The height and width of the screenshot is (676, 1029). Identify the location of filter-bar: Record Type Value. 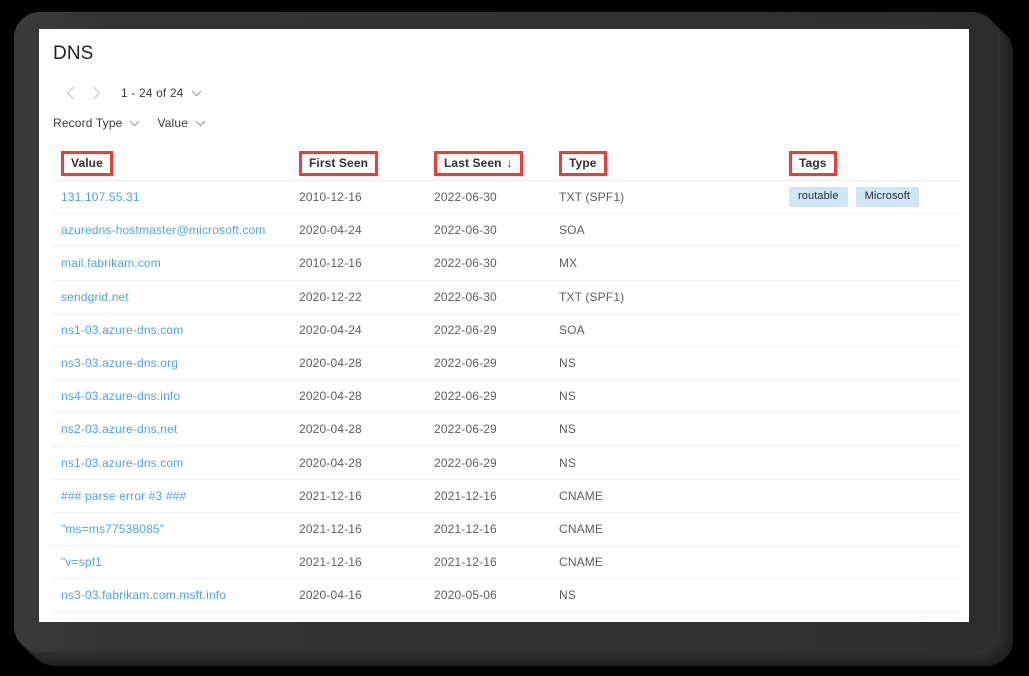
(129, 123).